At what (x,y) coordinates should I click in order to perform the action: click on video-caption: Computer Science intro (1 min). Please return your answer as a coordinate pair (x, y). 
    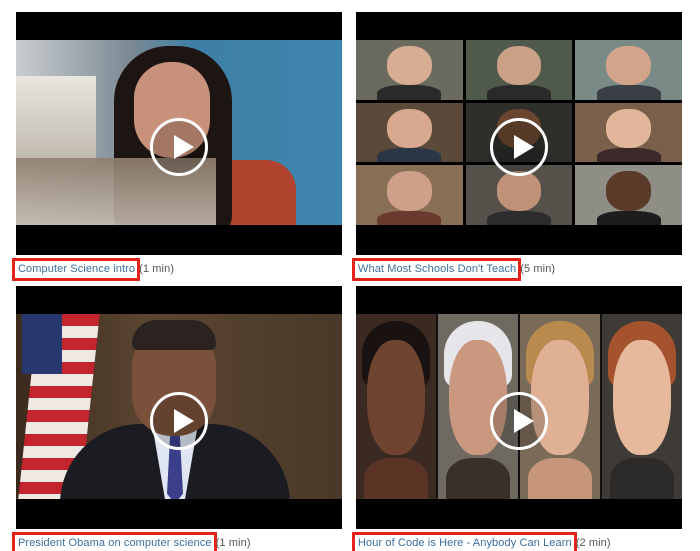
    Looking at the image, I should click on (93, 270).